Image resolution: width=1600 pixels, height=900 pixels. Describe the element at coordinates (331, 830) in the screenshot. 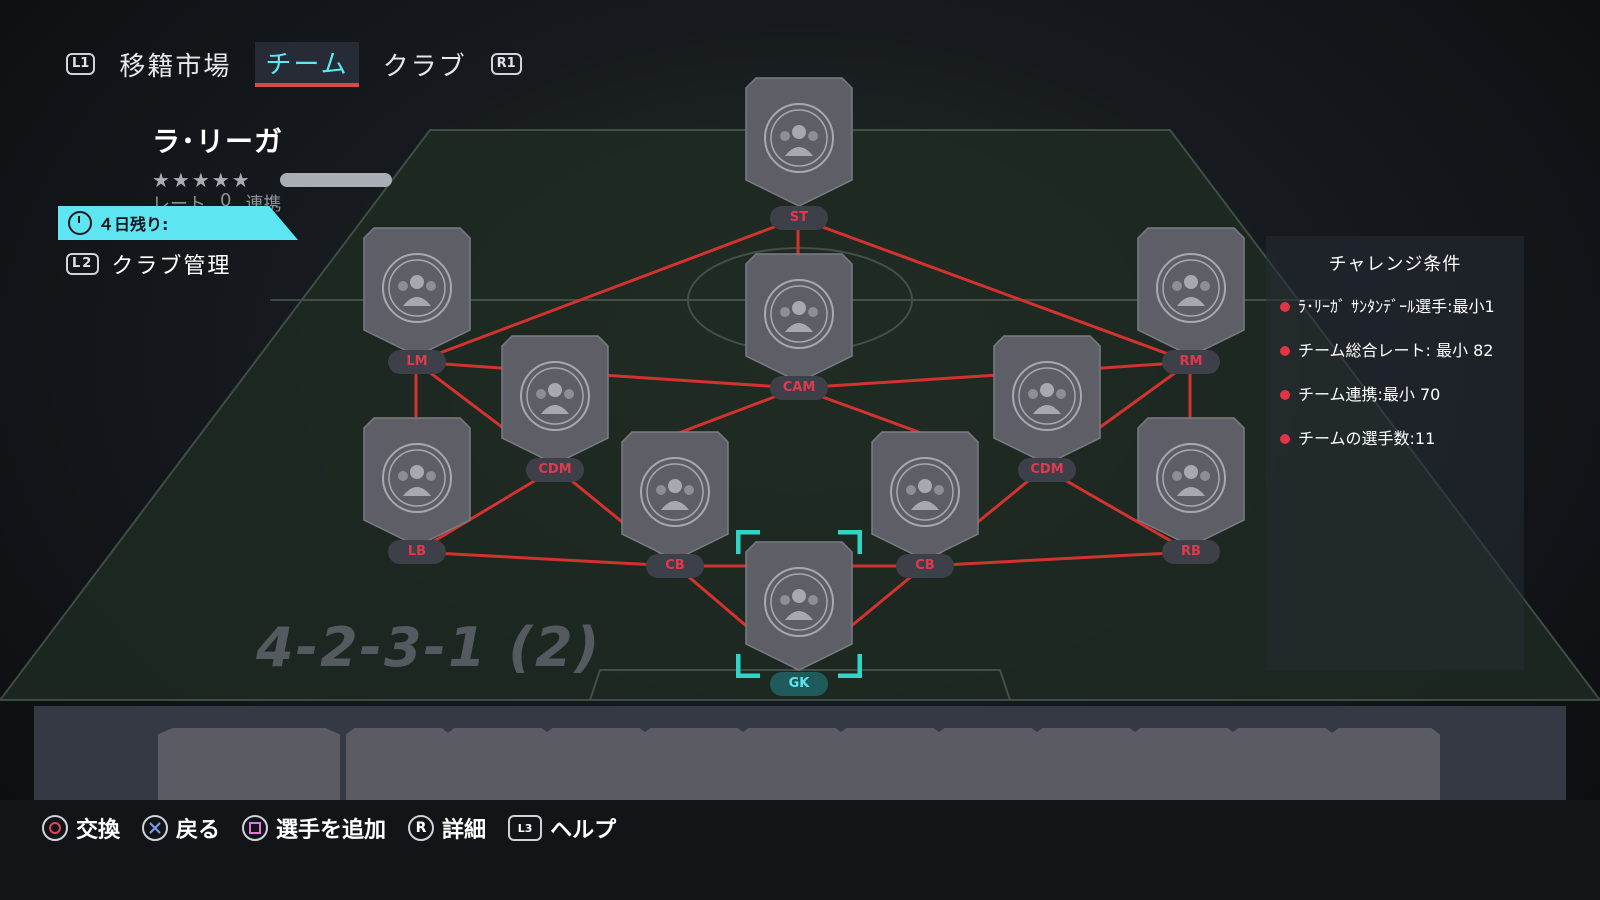

I see `prompt-add-player-label: 選手を追加` at that location.